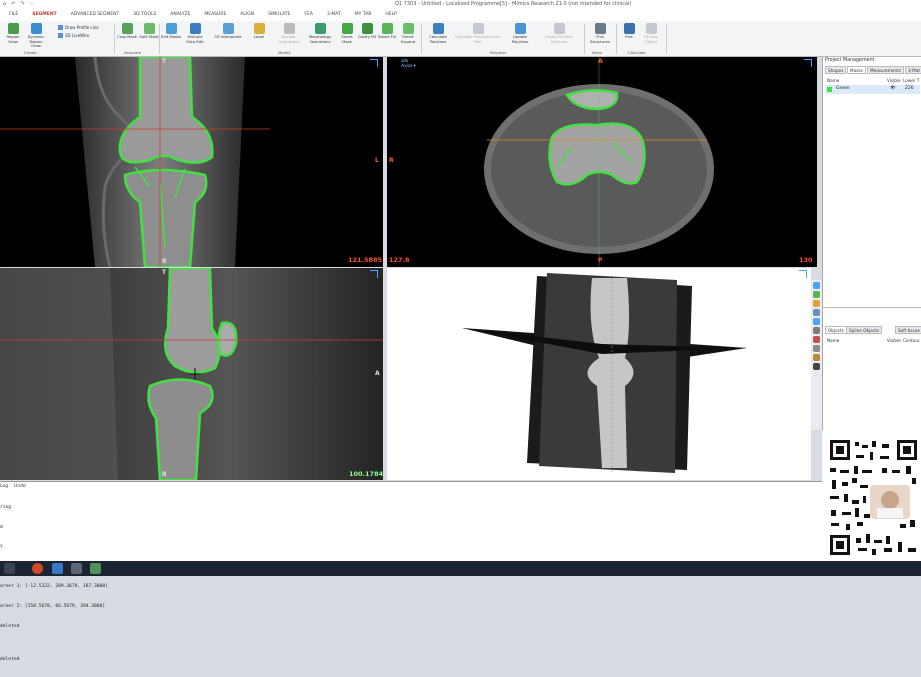 The height and width of the screenshot is (677, 921). What do you see at coordinates (651, 37) in the screenshot?
I see `fit-from-object-button: Fit from Object` at bounding box center [651, 37].